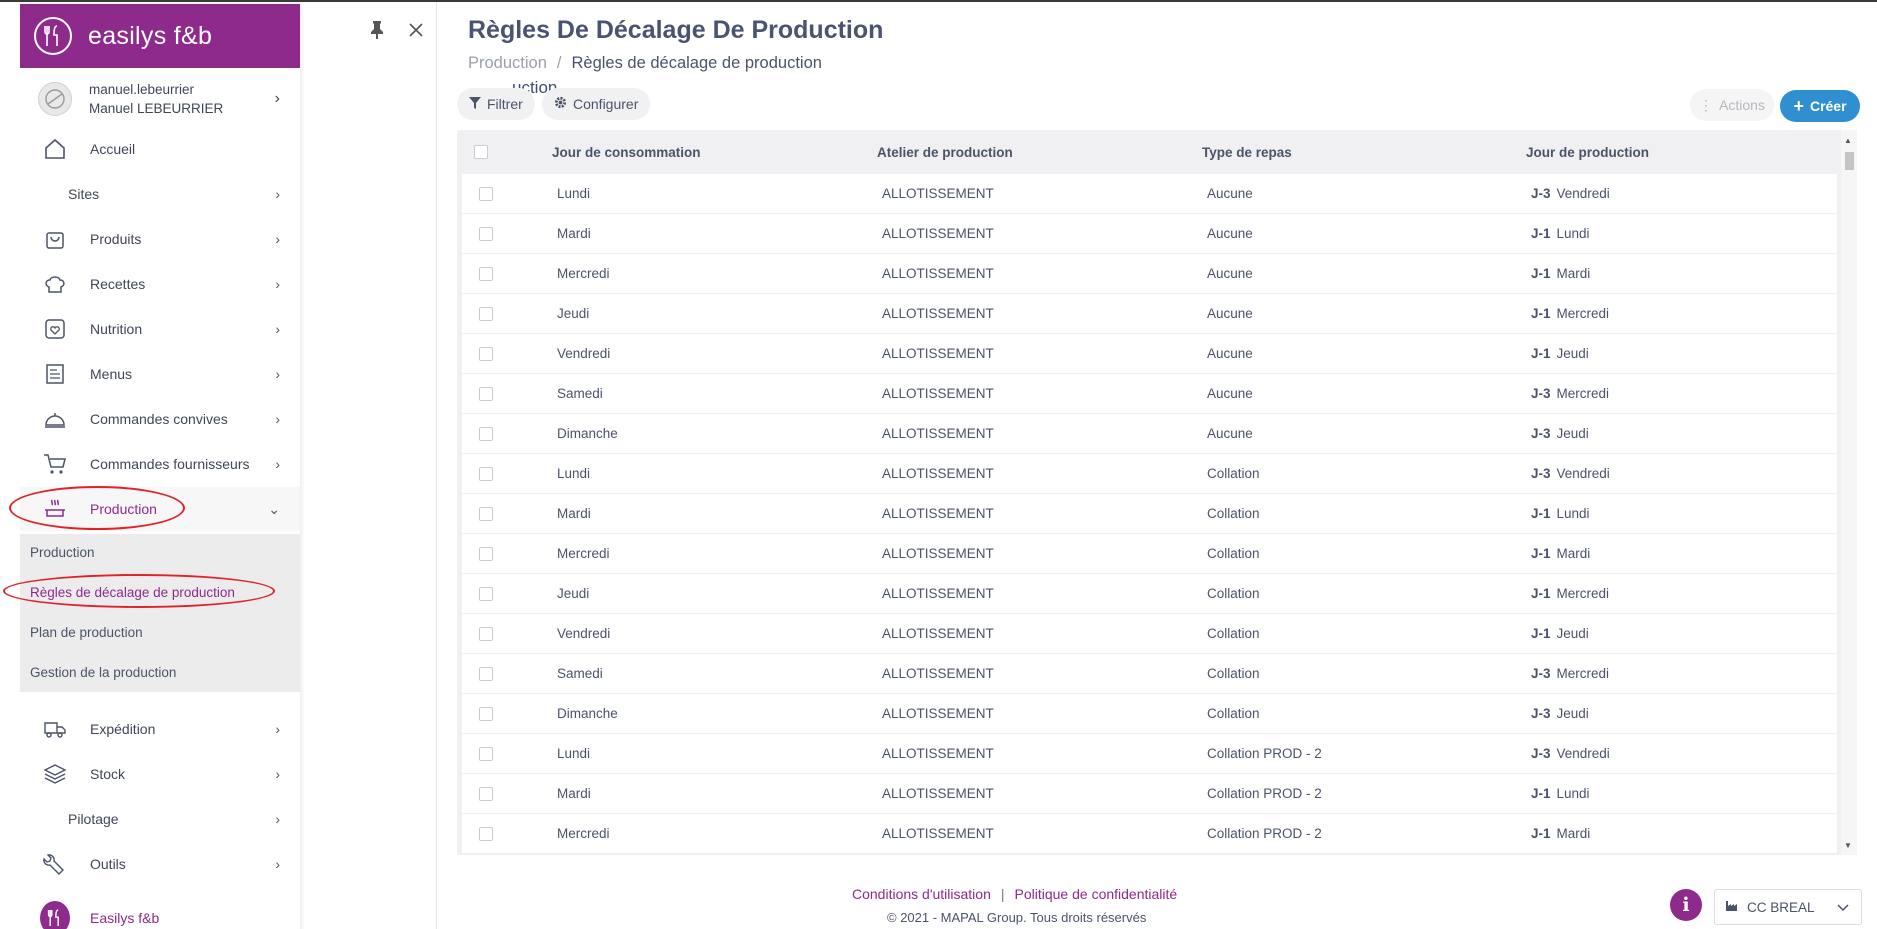 This screenshot has width=1877, height=929. Describe the element at coordinates (596, 104) in the screenshot. I see `configure-button: Configurer` at that location.